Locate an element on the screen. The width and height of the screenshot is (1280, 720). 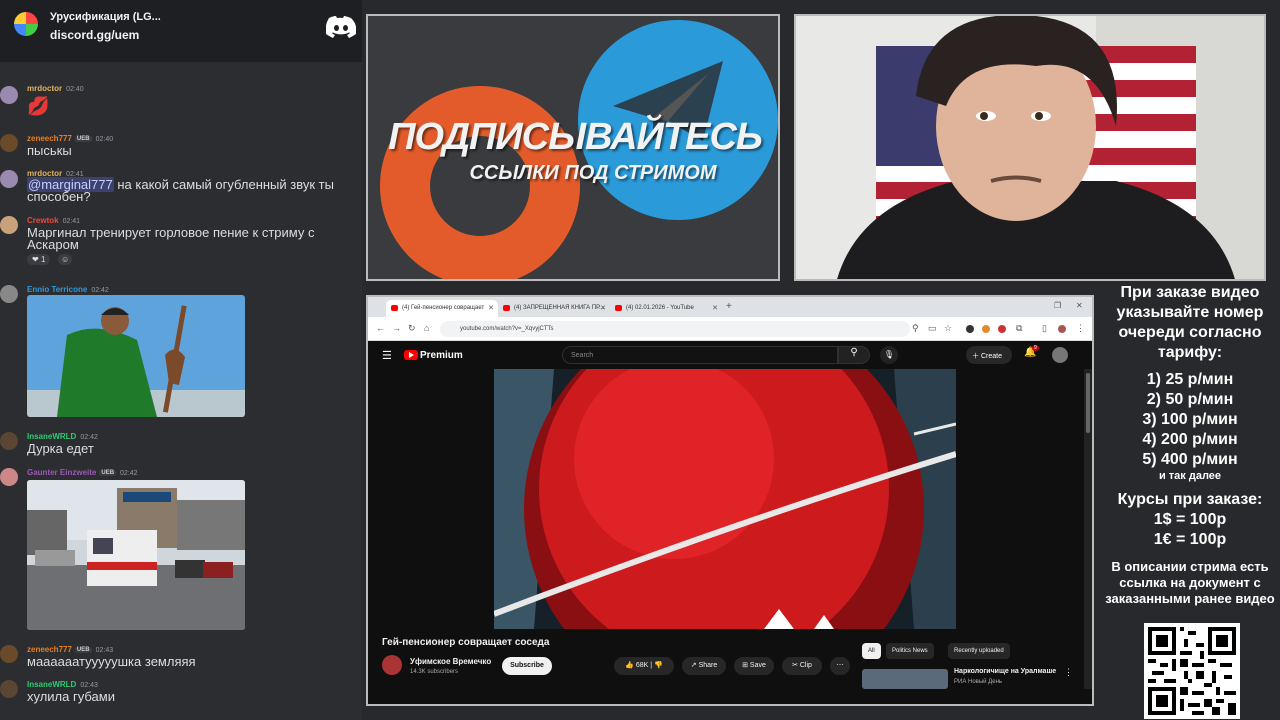
username: Crewtok 02:41 is located at coordinates (53, 220).